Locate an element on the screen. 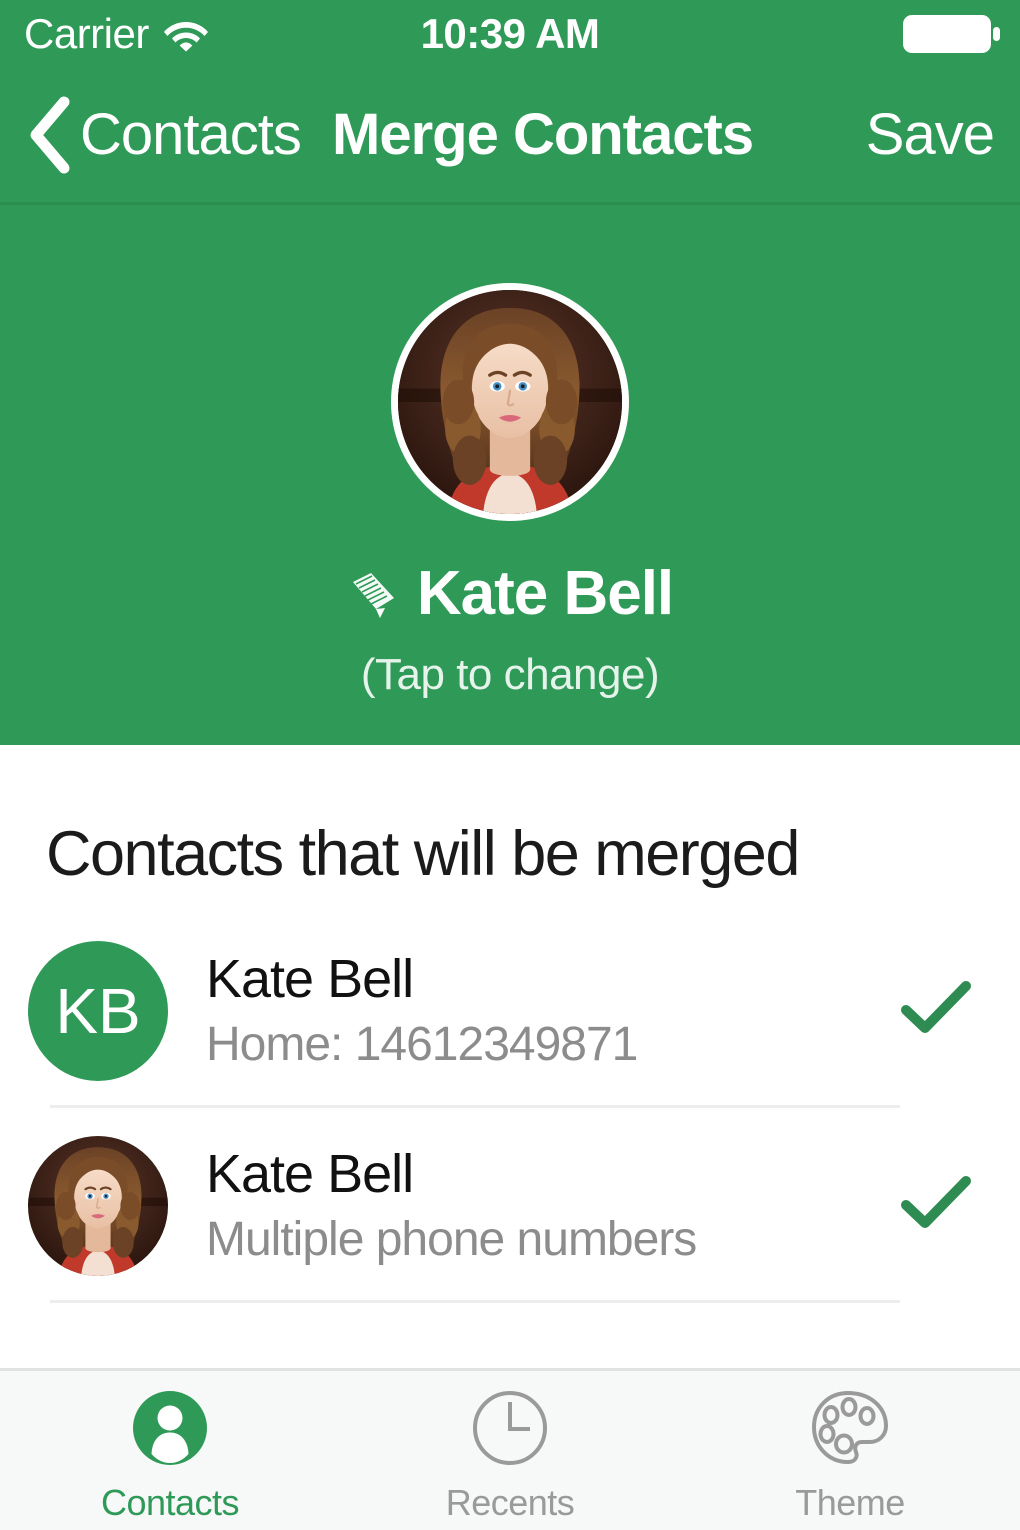 This screenshot has height=1530, width=1020. page-title: Merge Contacts is located at coordinates (543, 134).